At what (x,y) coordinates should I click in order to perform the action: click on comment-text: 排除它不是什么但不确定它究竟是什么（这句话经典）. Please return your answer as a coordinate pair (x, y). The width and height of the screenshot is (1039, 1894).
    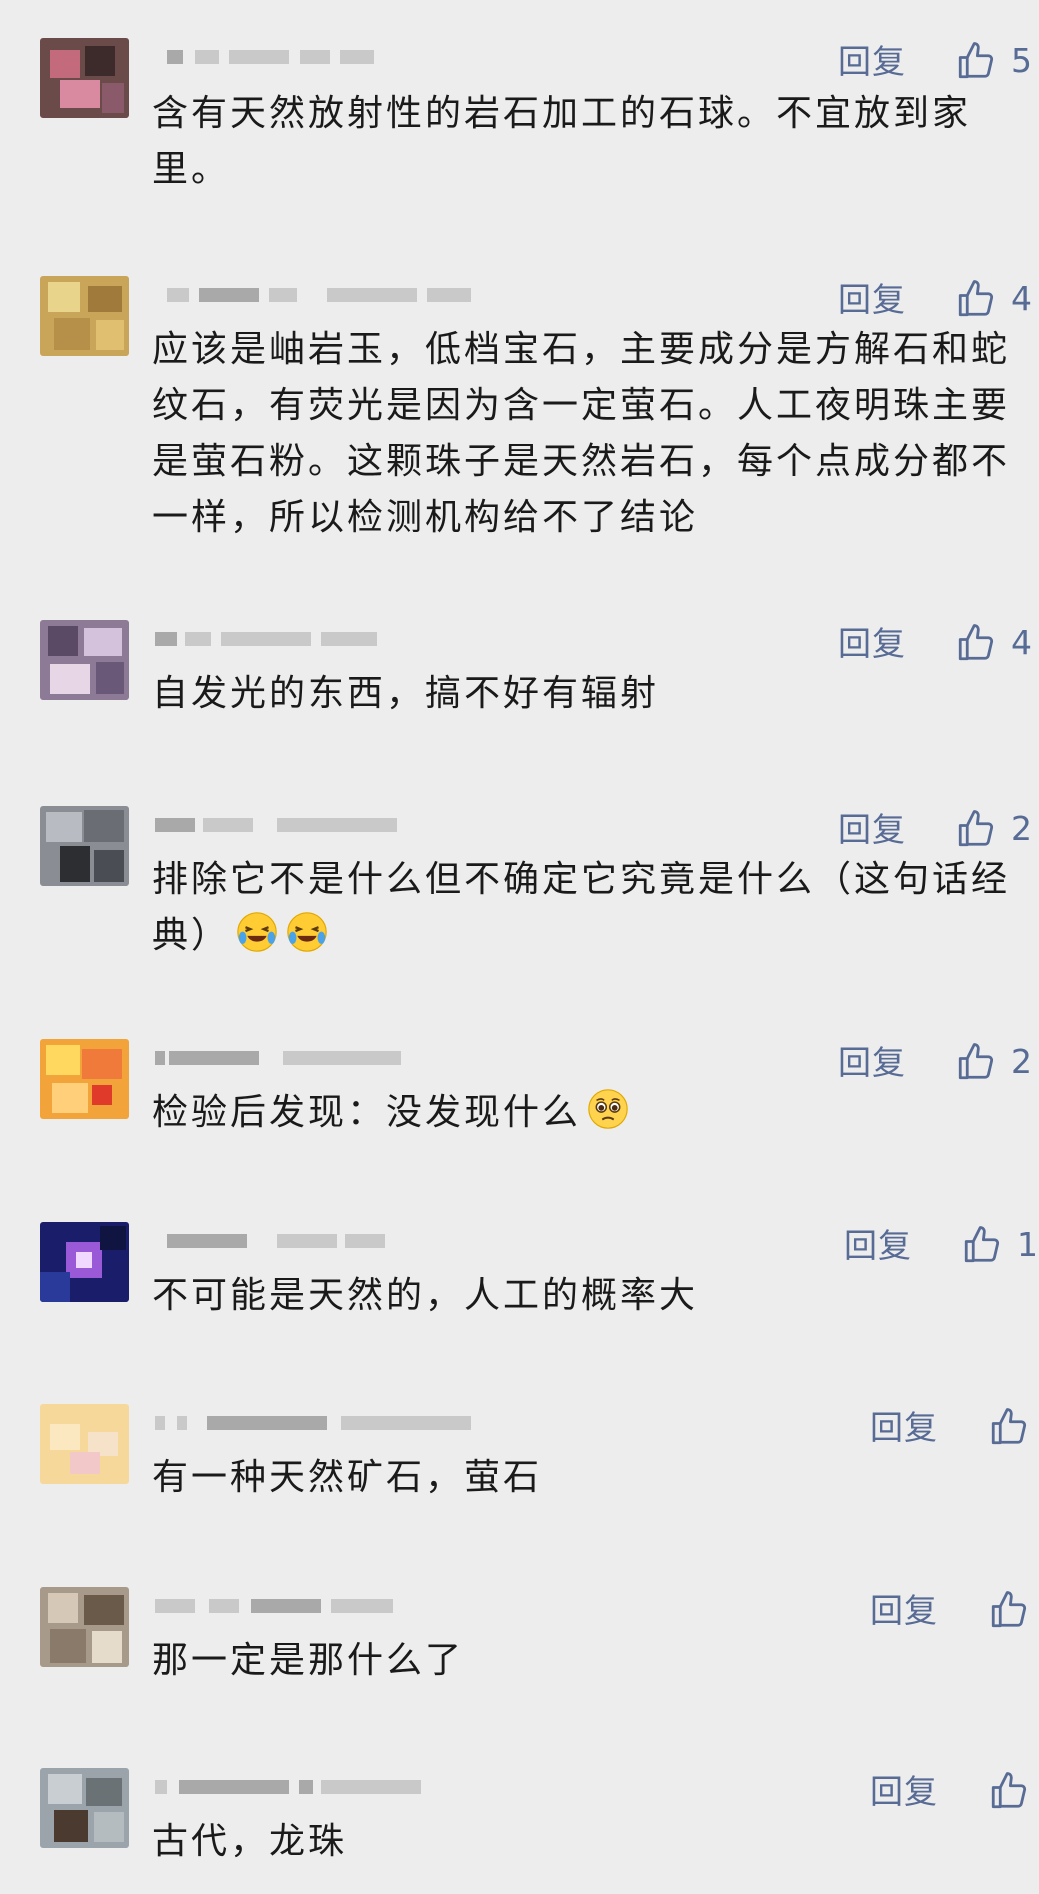
    Looking at the image, I should click on (582, 908).